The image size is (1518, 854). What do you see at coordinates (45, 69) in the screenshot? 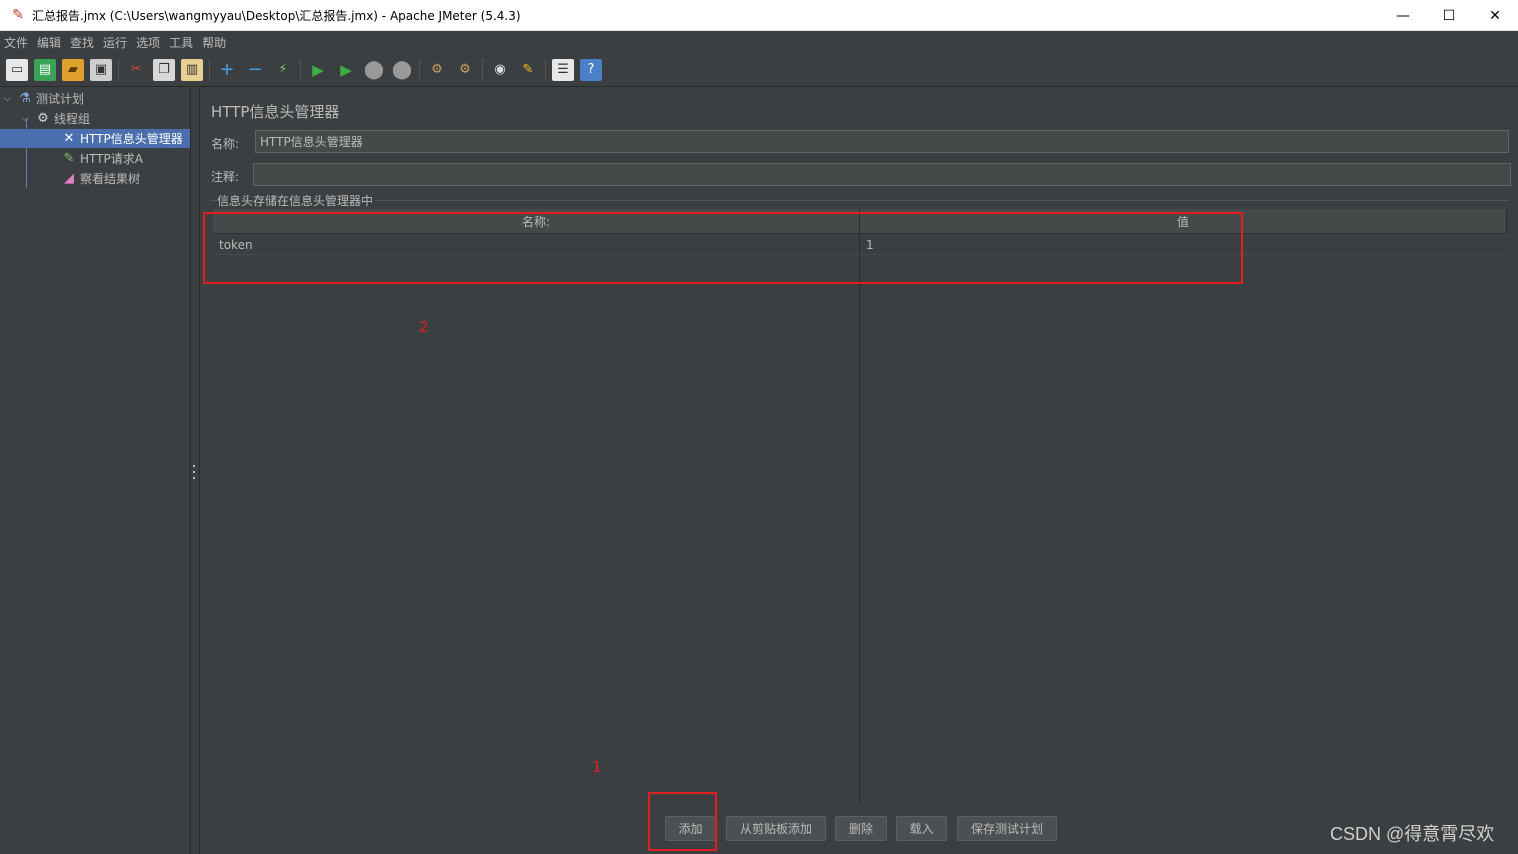
I see `templates-icon: ▤` at bounding box center [45, 69].